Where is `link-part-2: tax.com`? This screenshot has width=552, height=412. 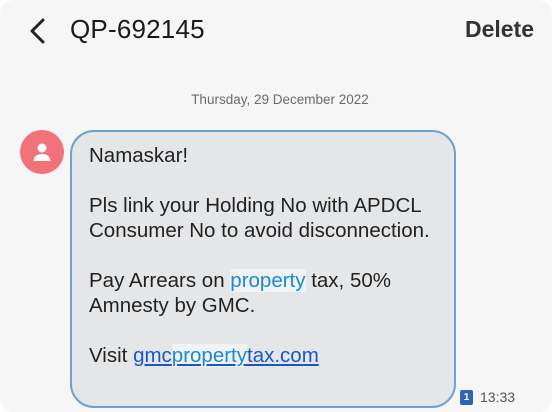 link-part-2: tax.com is located at coordinates (283, 355).